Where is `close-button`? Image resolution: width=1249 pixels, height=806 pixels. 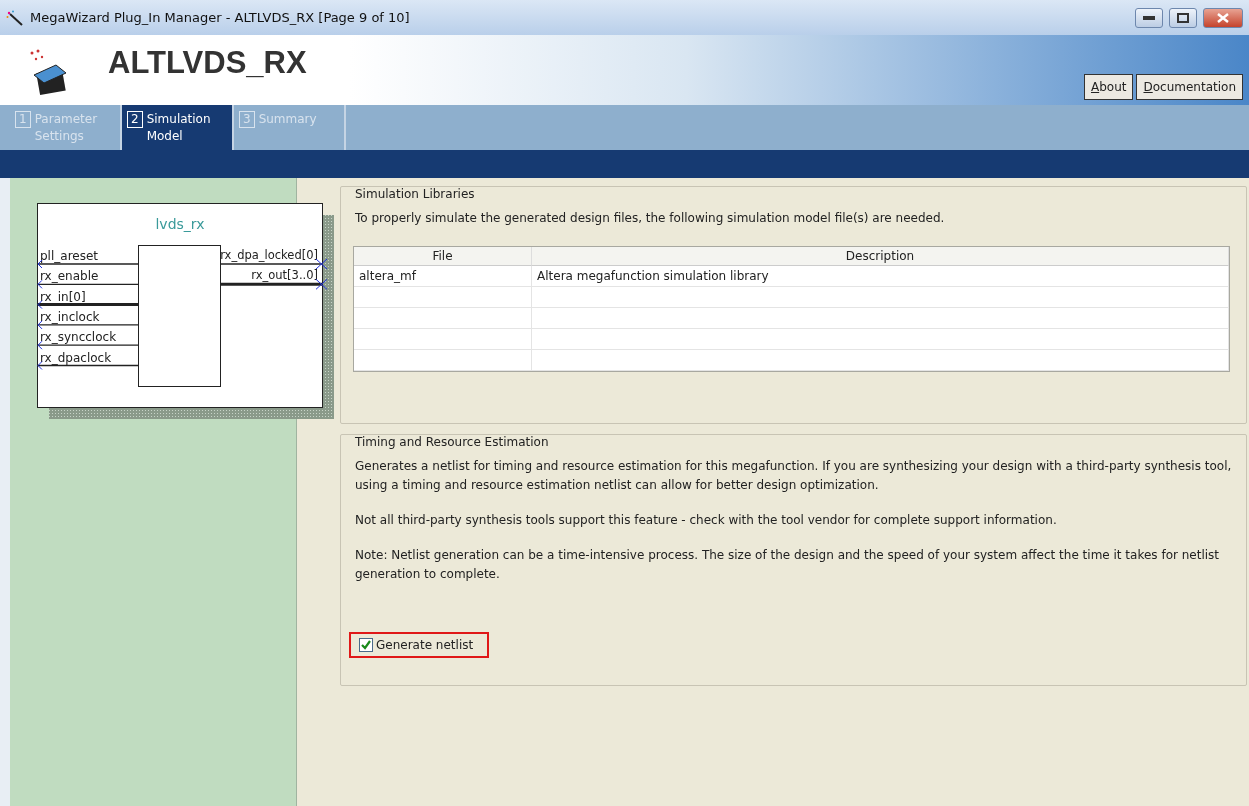 close-button is located at coordinates (1223, 17).